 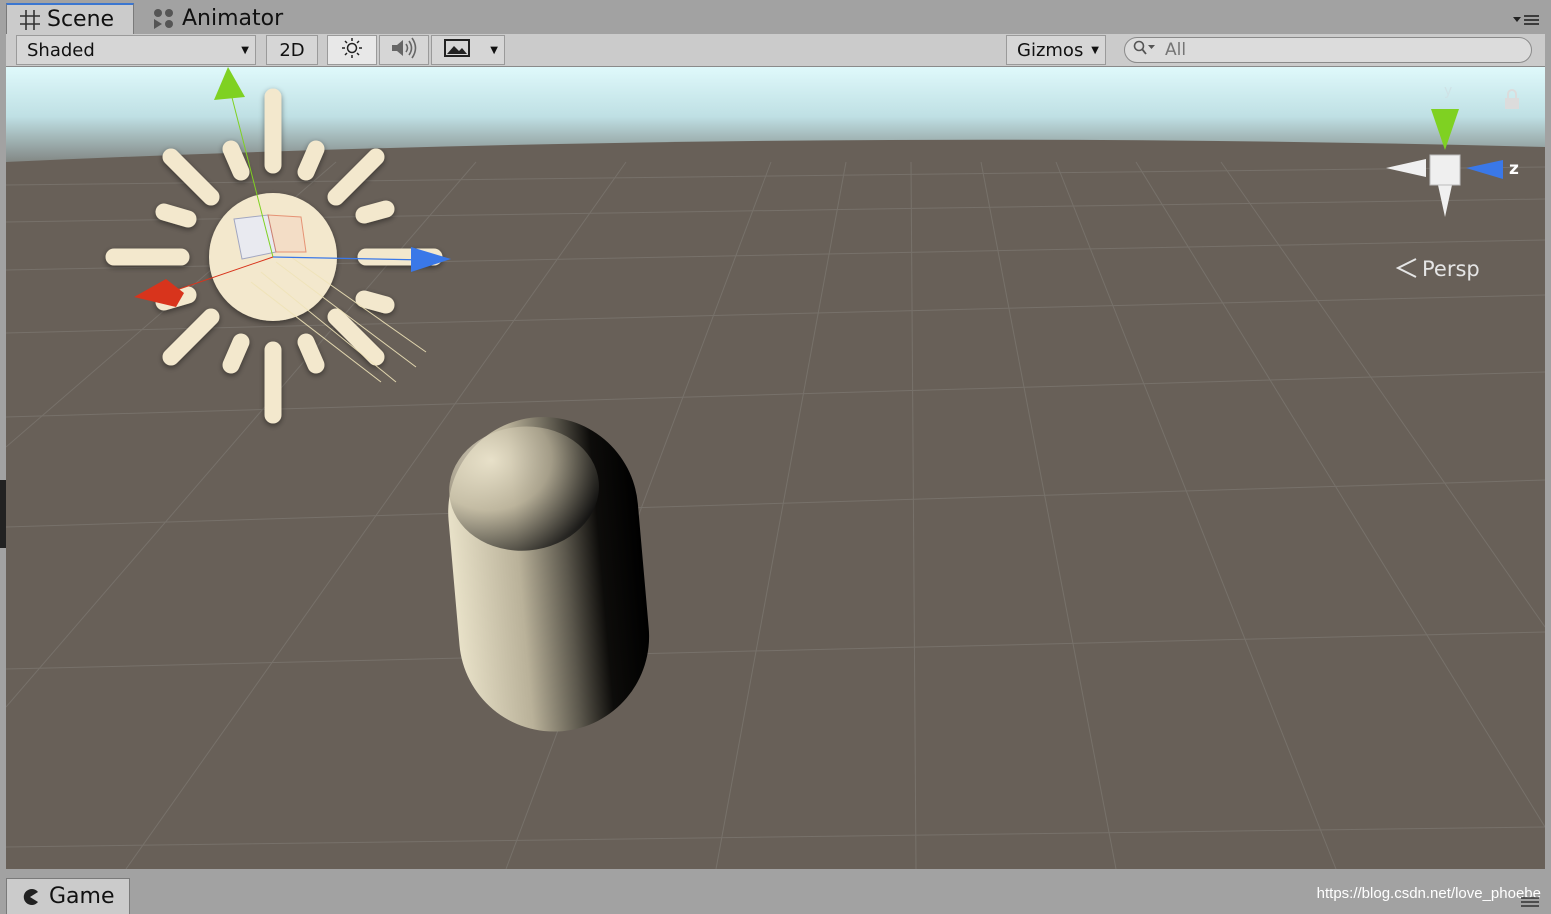 What do you see at coordinates (82, 896) in the screenshot?
I see `tab-game-label: Game` at bounding box center [82, 896].